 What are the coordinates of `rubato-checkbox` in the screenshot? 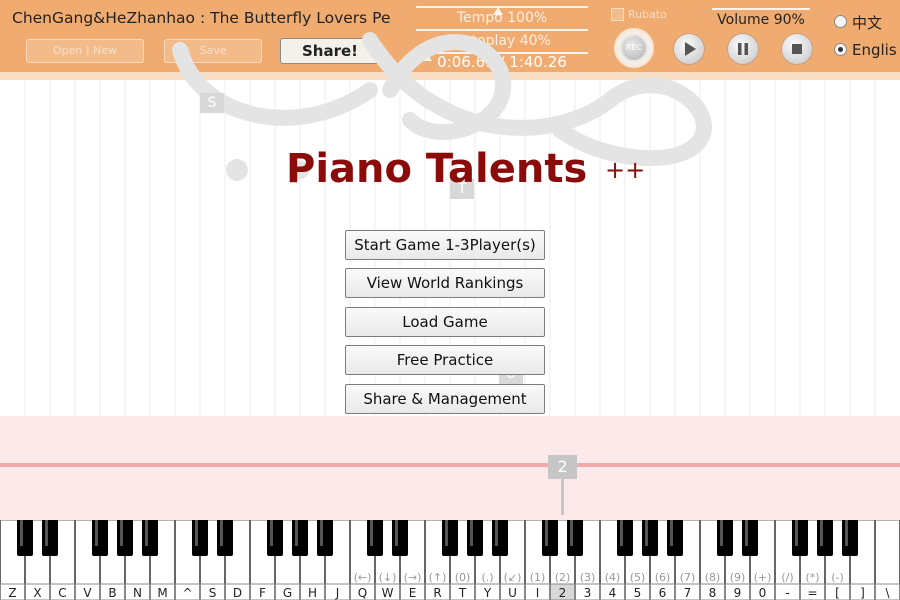 It's located at (617, 14).